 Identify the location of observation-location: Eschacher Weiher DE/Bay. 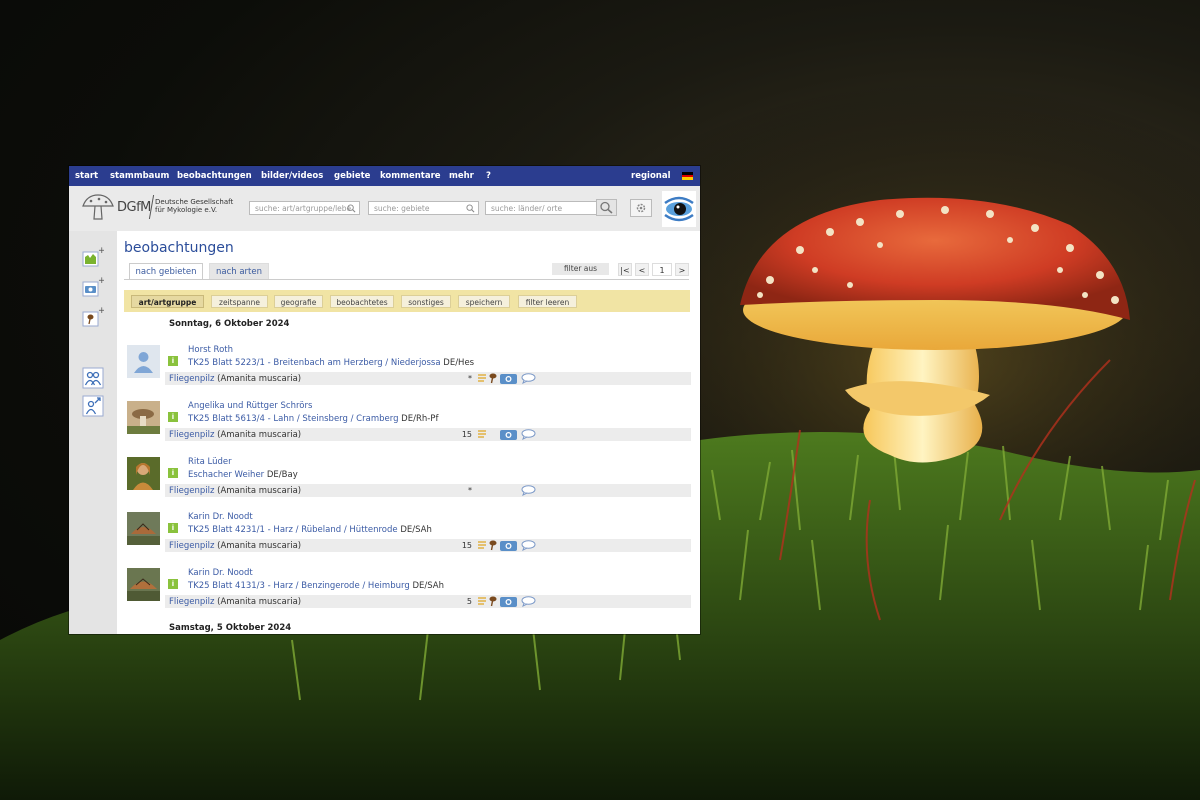
(243, 475).